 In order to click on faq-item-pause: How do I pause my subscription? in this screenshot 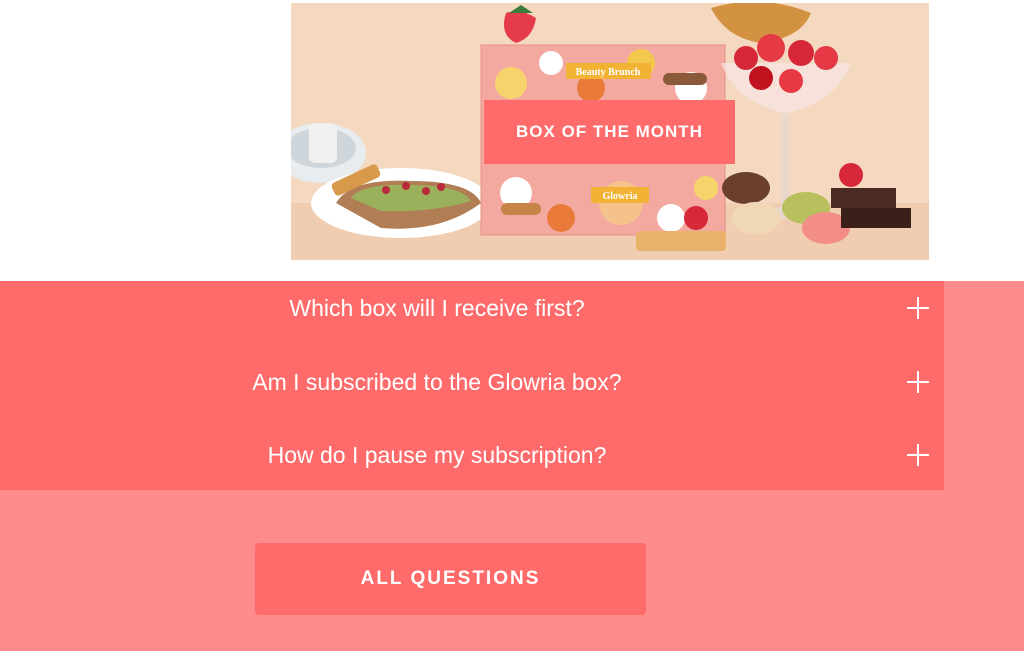, I will do `click(472, 455)`.